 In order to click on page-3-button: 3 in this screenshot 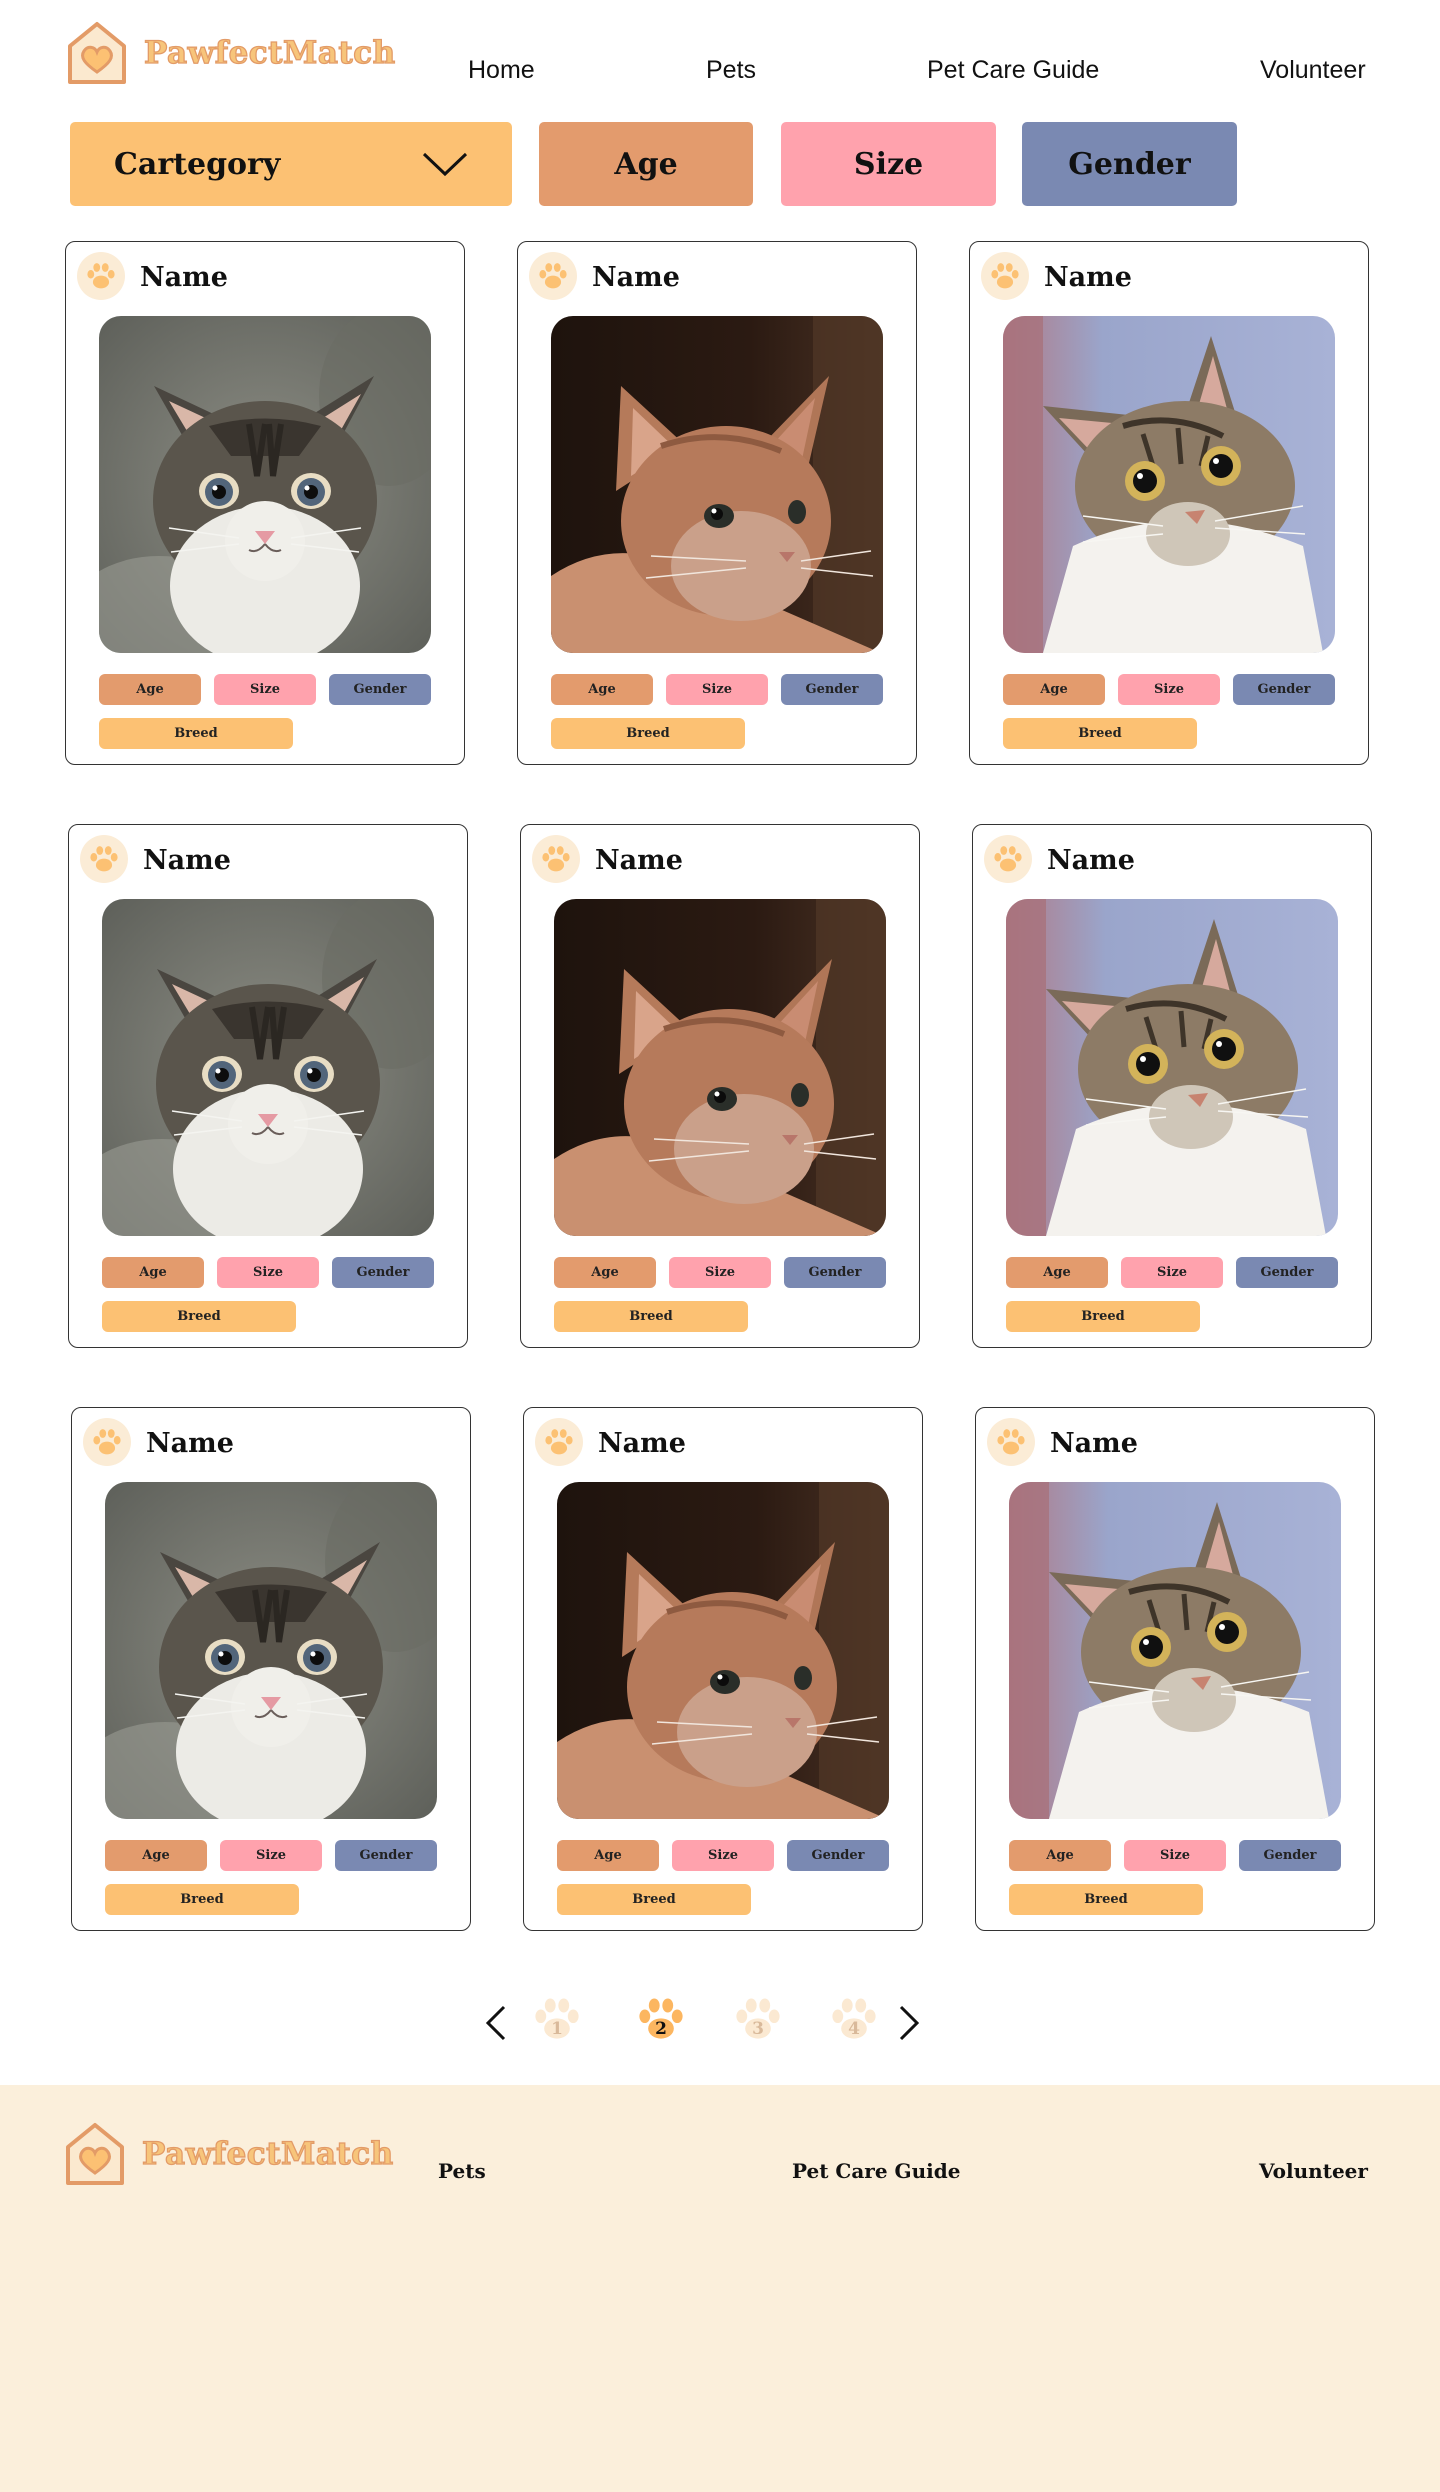, I will do `click(758, 2019)`.